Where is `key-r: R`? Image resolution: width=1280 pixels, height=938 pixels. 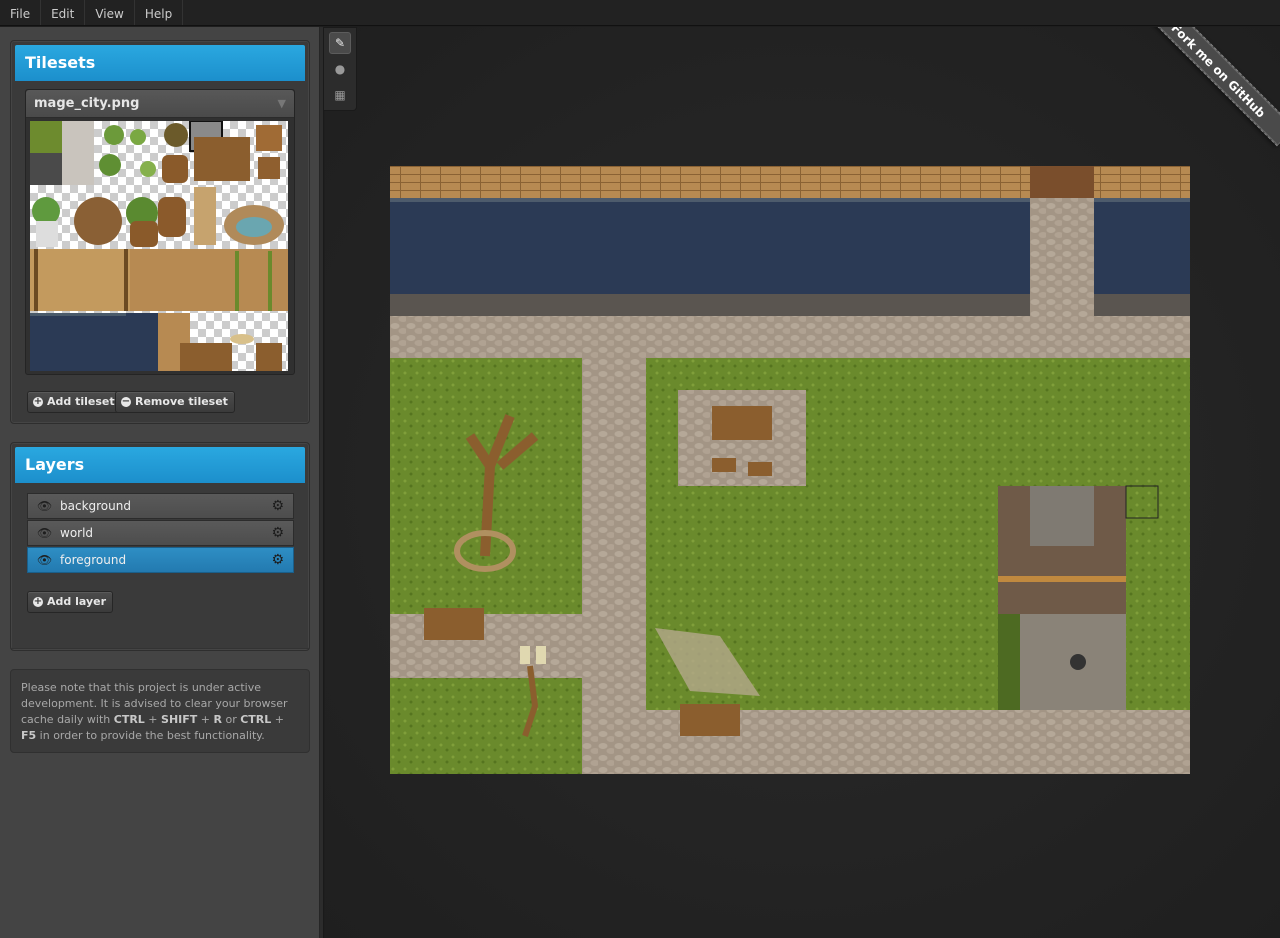
key-r: R is located at coordinates (217, 719).